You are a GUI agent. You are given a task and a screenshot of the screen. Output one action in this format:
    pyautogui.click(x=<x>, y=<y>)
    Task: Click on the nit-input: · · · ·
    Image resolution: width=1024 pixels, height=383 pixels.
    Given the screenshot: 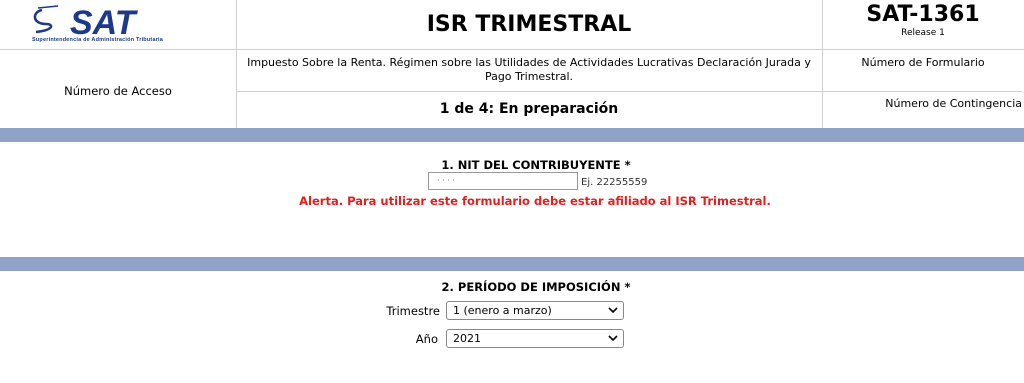 What is the action you would take?
    pyautogui.click(x=503, y=181)
    